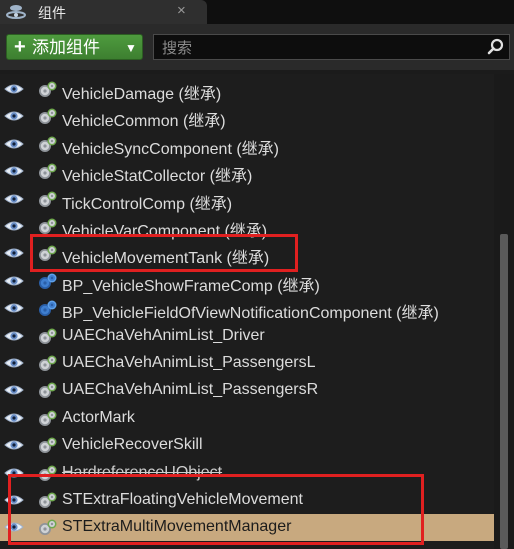  Describe the element at coordinates (132, 445) in the screenshot. I see `component-label: VehicleRecoverSkill` at that location.